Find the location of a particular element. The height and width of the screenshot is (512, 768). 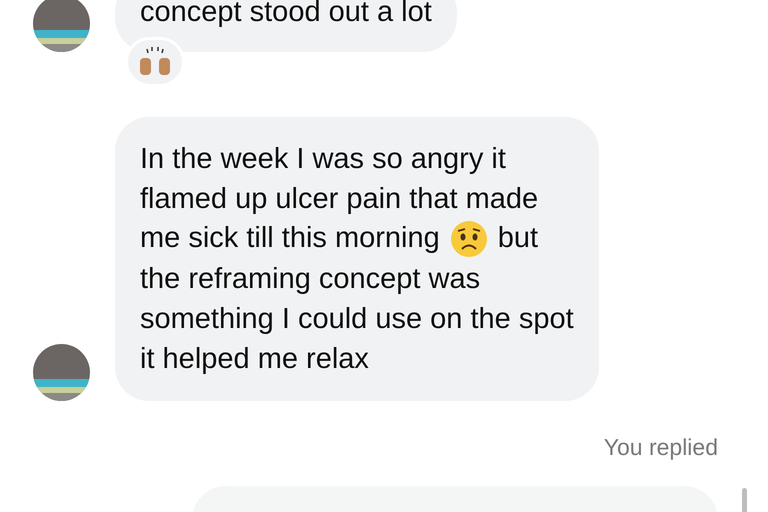

message-line: it helped me relax is located at coordinates (255, 359).